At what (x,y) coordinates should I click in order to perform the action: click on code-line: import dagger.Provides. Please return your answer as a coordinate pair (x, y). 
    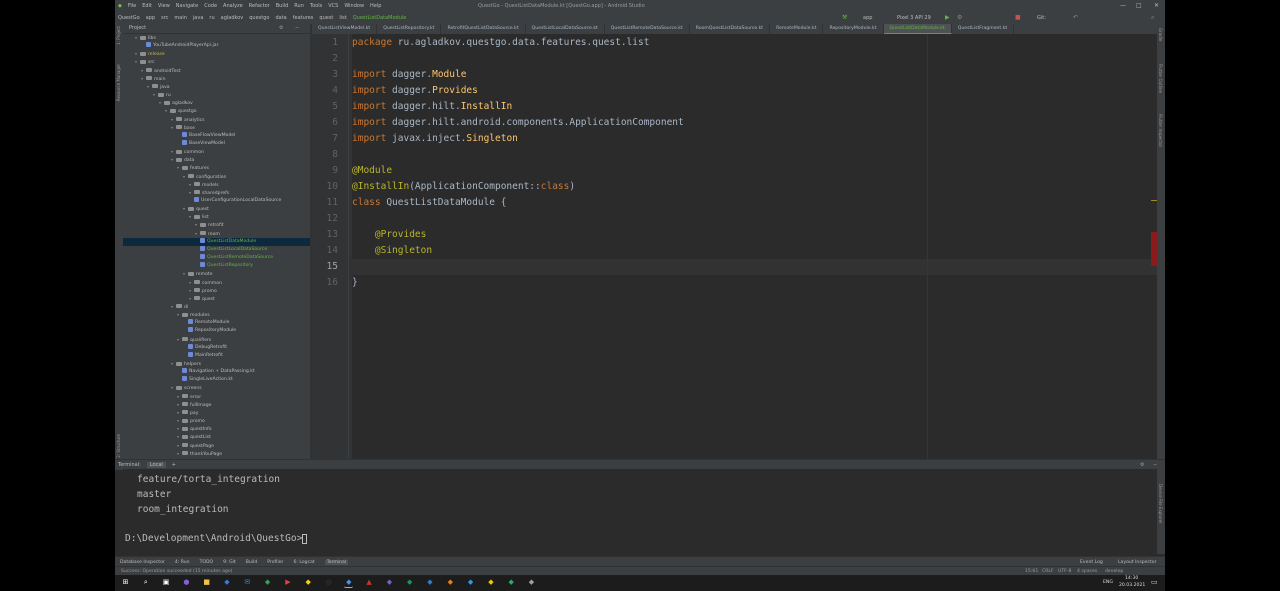
    Looking at the image, I should click on (415, 90).